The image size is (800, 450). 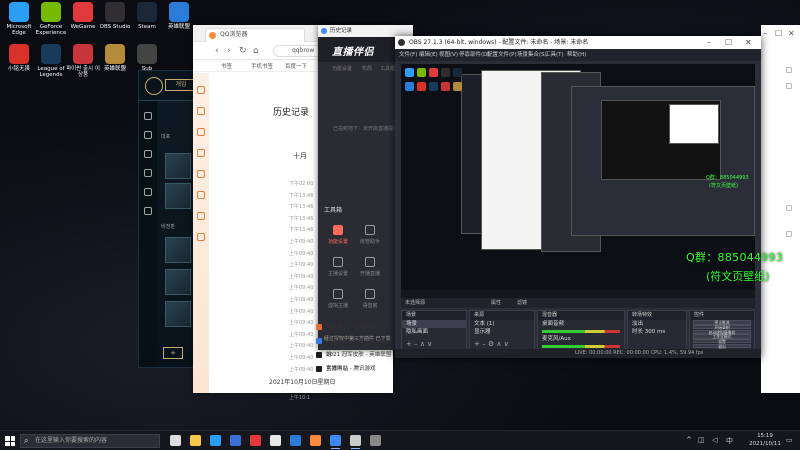 I want to click on wegame-icon, so click(x=255, y=440).